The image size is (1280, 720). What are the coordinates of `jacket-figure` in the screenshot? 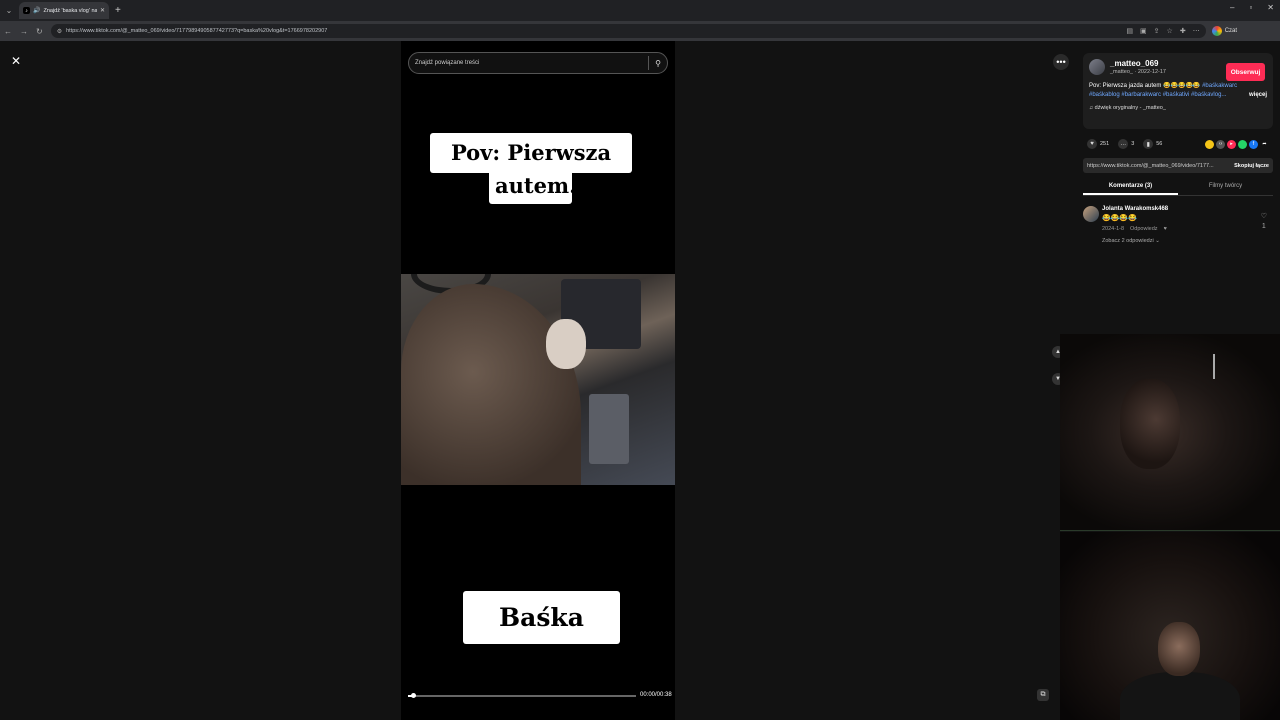 It's located at (491, 384).